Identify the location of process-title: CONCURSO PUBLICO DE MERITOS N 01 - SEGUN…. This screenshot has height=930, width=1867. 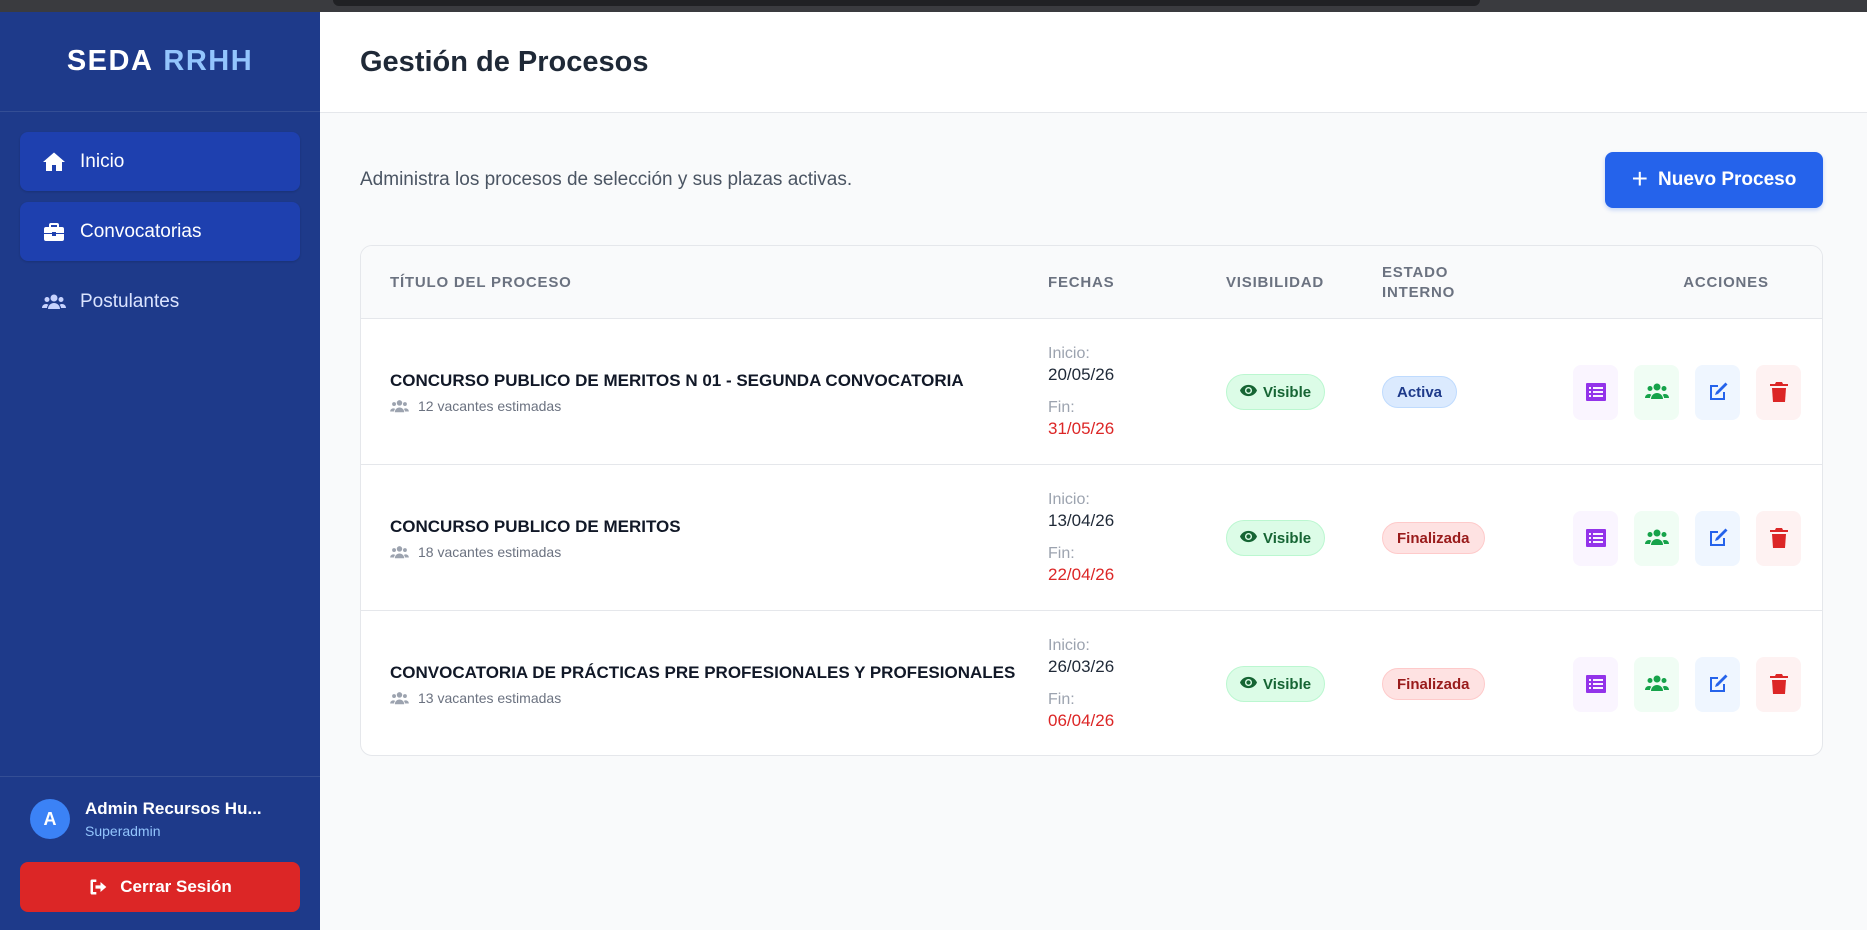
(677, 380).